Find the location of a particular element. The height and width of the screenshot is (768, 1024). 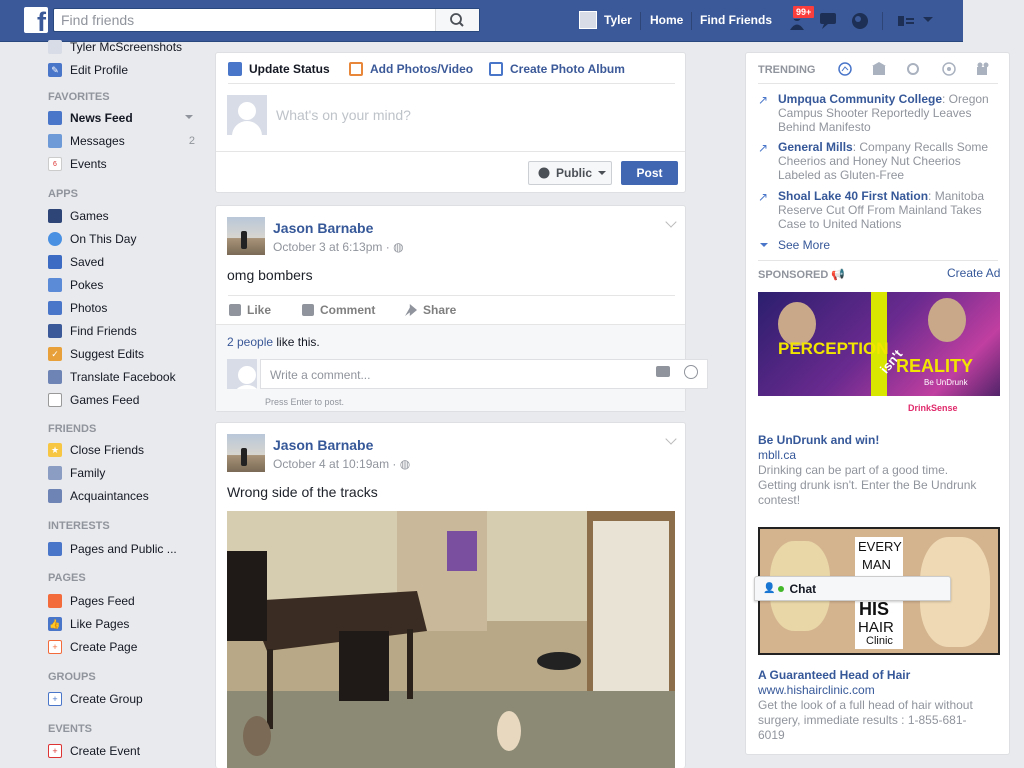

sidebar-item-games-feed: Games Feed is located at coordinates (125, 400).